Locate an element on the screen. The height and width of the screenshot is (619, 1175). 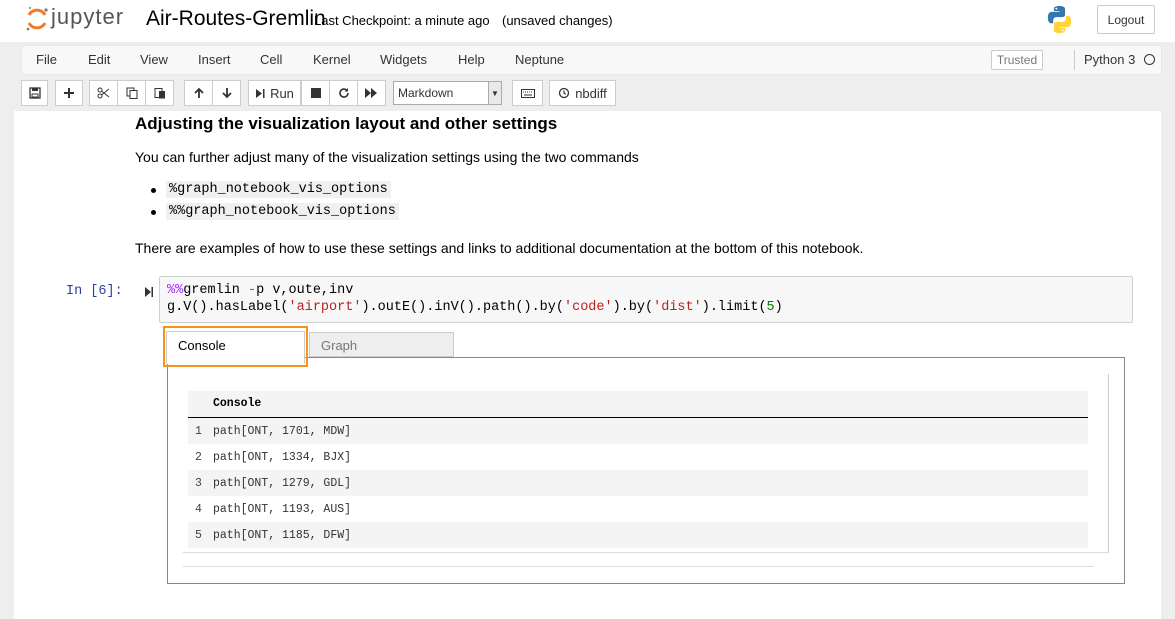
paste-button is located at coordinates (159, 93).